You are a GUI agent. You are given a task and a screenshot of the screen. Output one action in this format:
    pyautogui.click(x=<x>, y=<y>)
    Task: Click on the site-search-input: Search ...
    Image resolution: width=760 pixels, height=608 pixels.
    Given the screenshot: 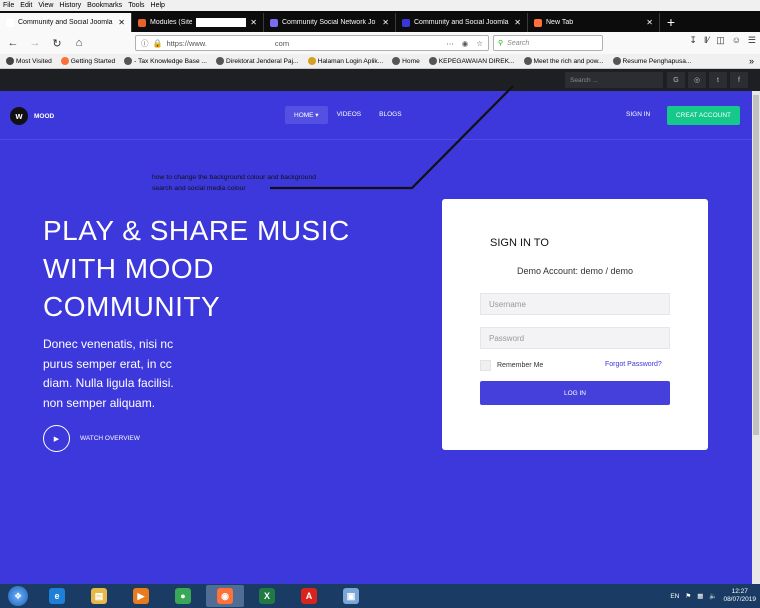 What is the action you would take?
    pyautogui.click(x=614, y=80)
    